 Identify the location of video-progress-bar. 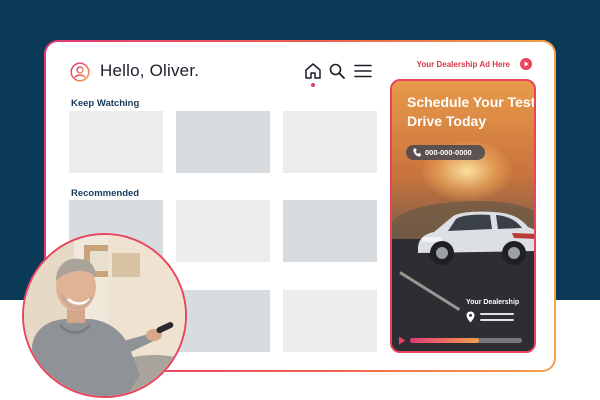
(466, 340).